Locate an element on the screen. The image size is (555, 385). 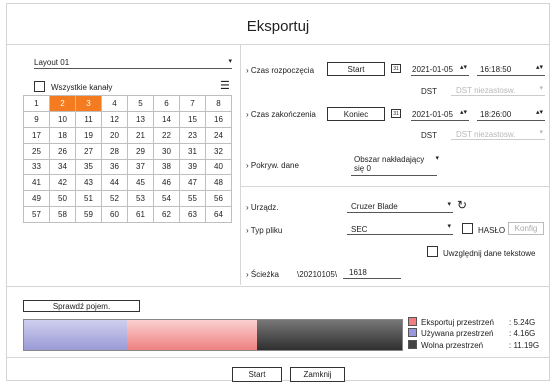
start-dst-select: DST niezastosw. ▾ is located at coordinates (498, 89).